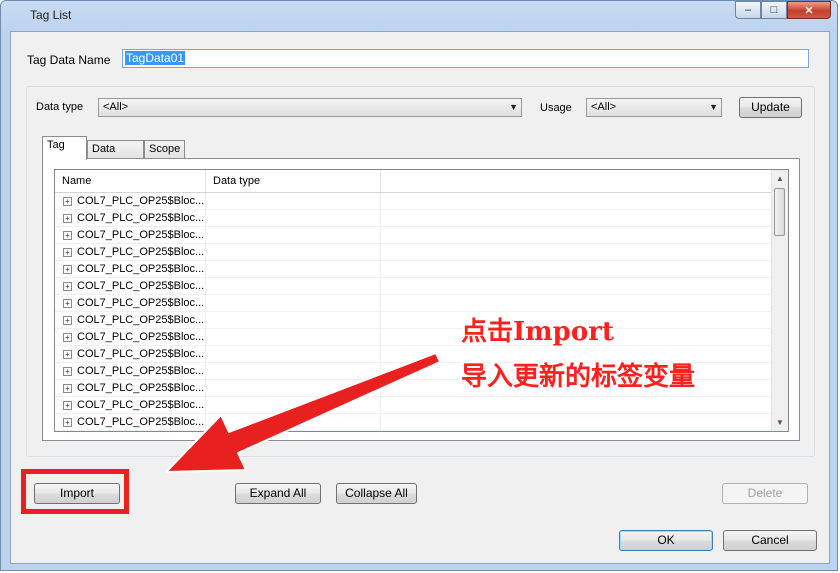 This screenshot has height=573, width=840. I want to click on annotation-arrow, so click(303, 412).